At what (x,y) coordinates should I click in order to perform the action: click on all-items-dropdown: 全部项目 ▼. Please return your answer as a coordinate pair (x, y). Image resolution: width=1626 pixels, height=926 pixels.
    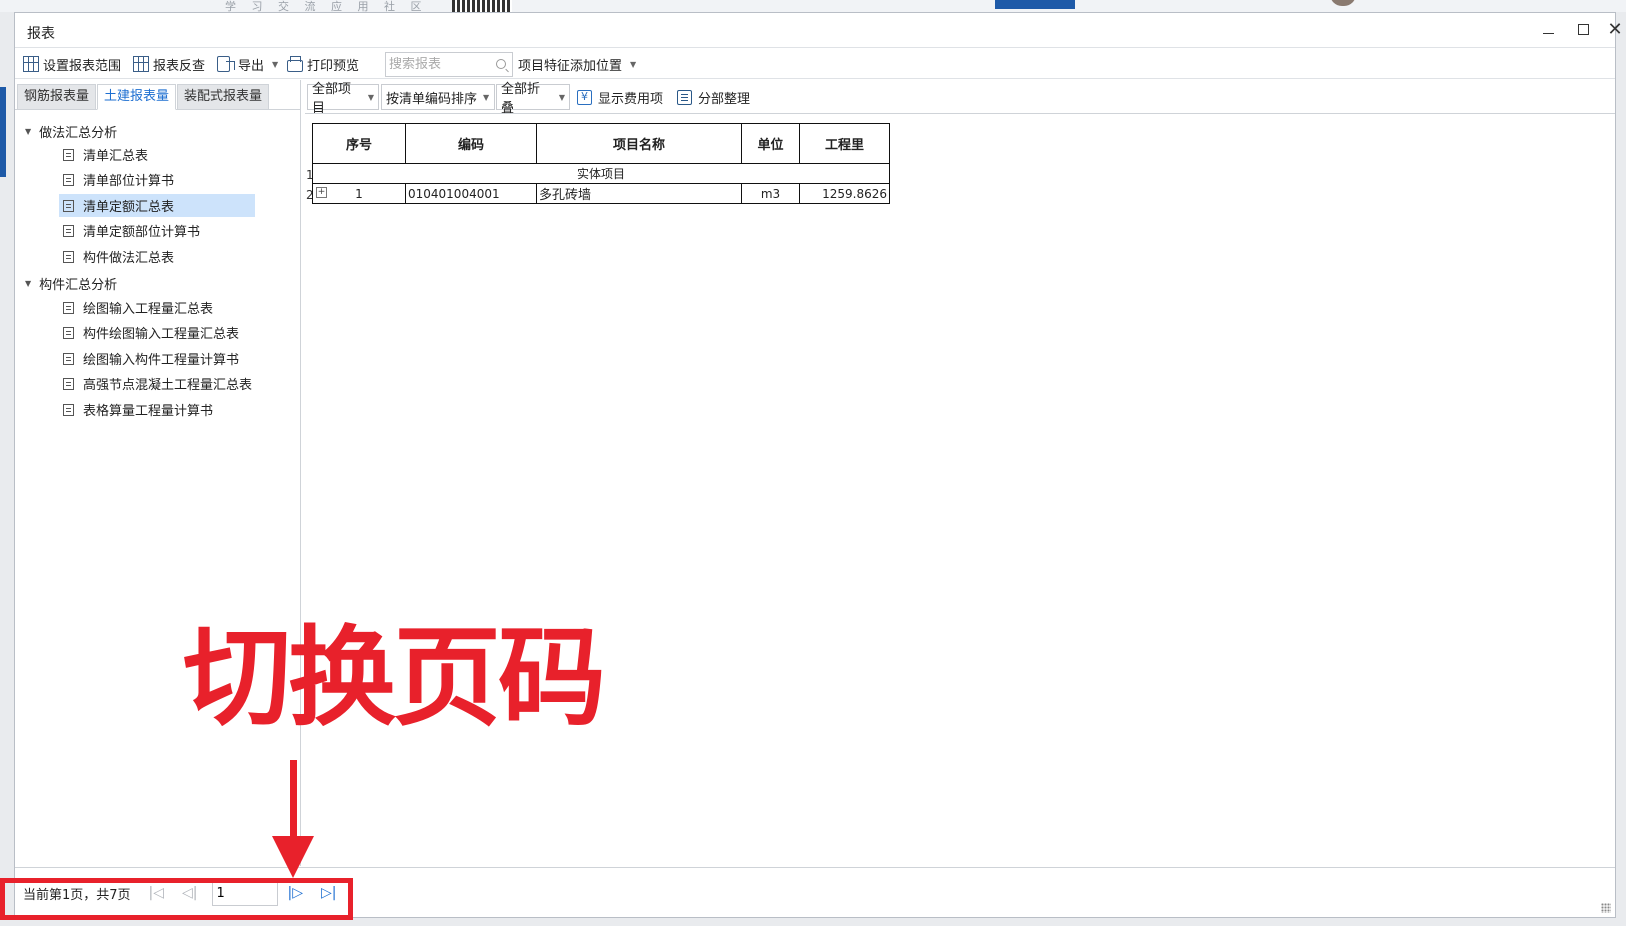
    Looking at the image, I should click on (343, 99).